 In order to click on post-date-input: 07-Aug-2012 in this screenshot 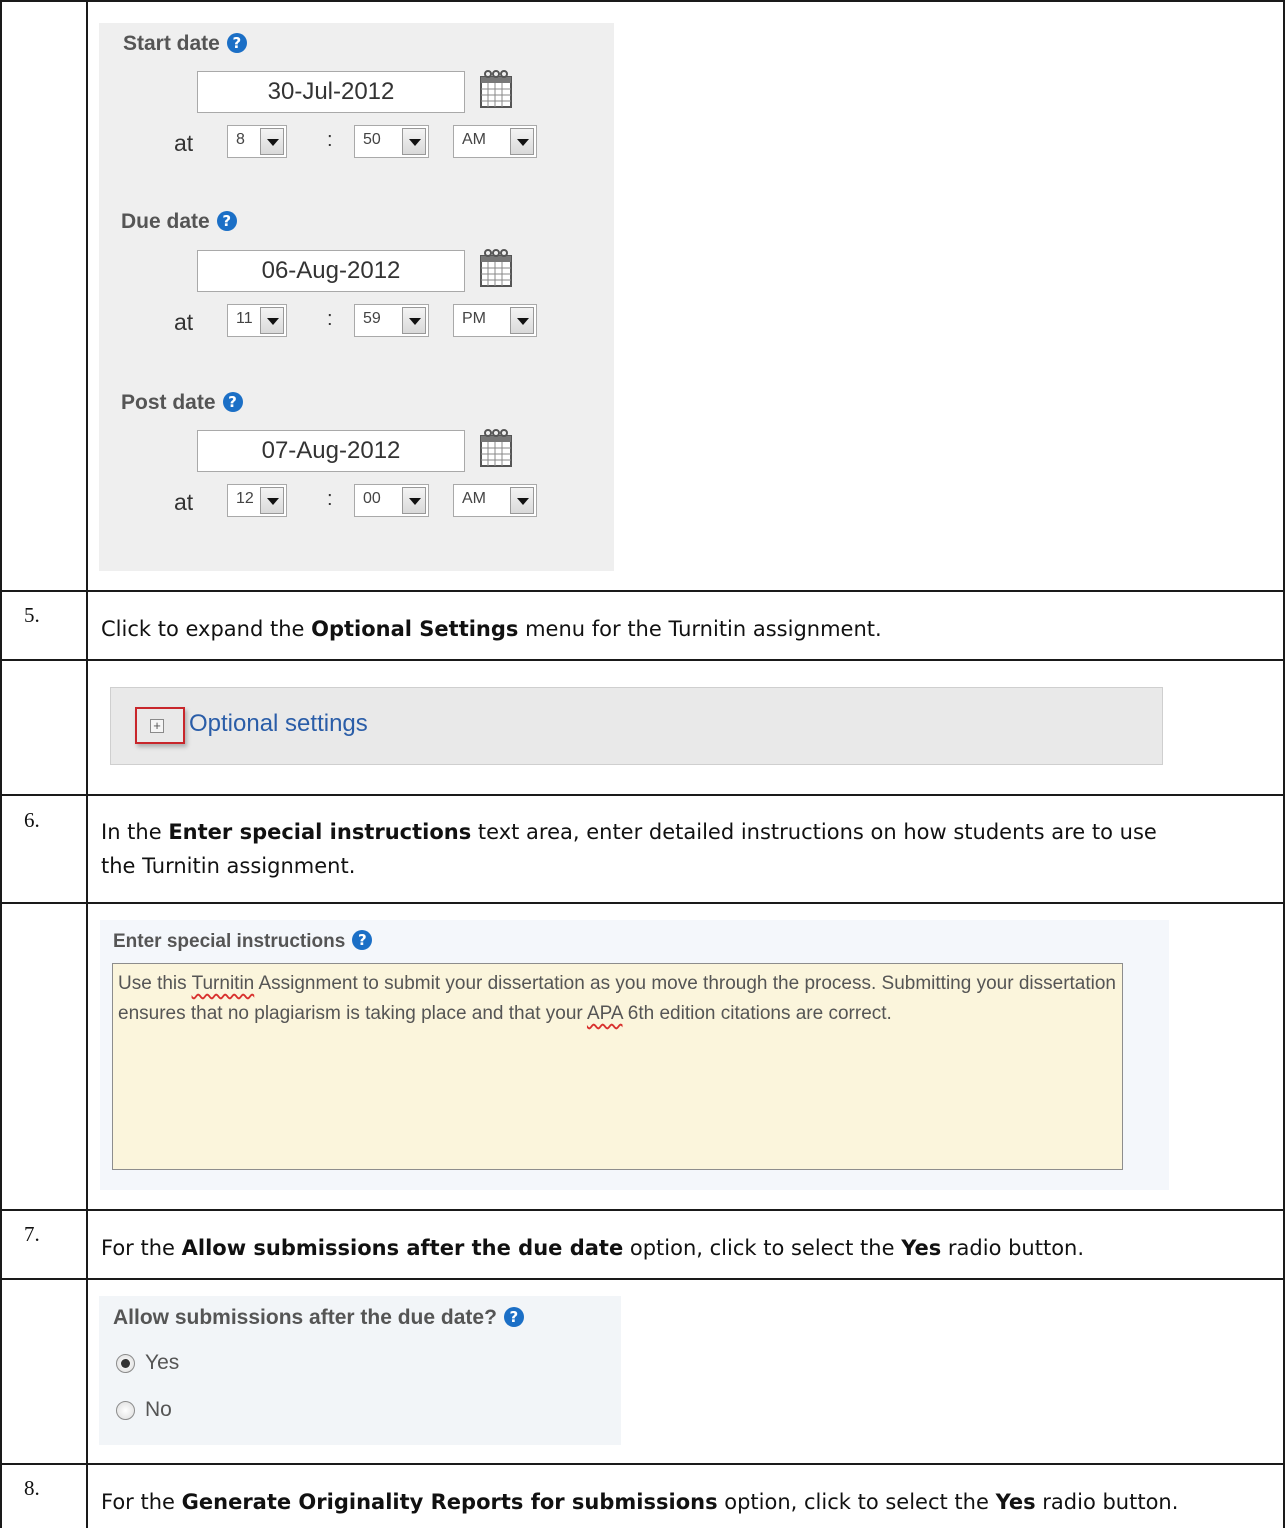, I will do `click(331, 451)`.